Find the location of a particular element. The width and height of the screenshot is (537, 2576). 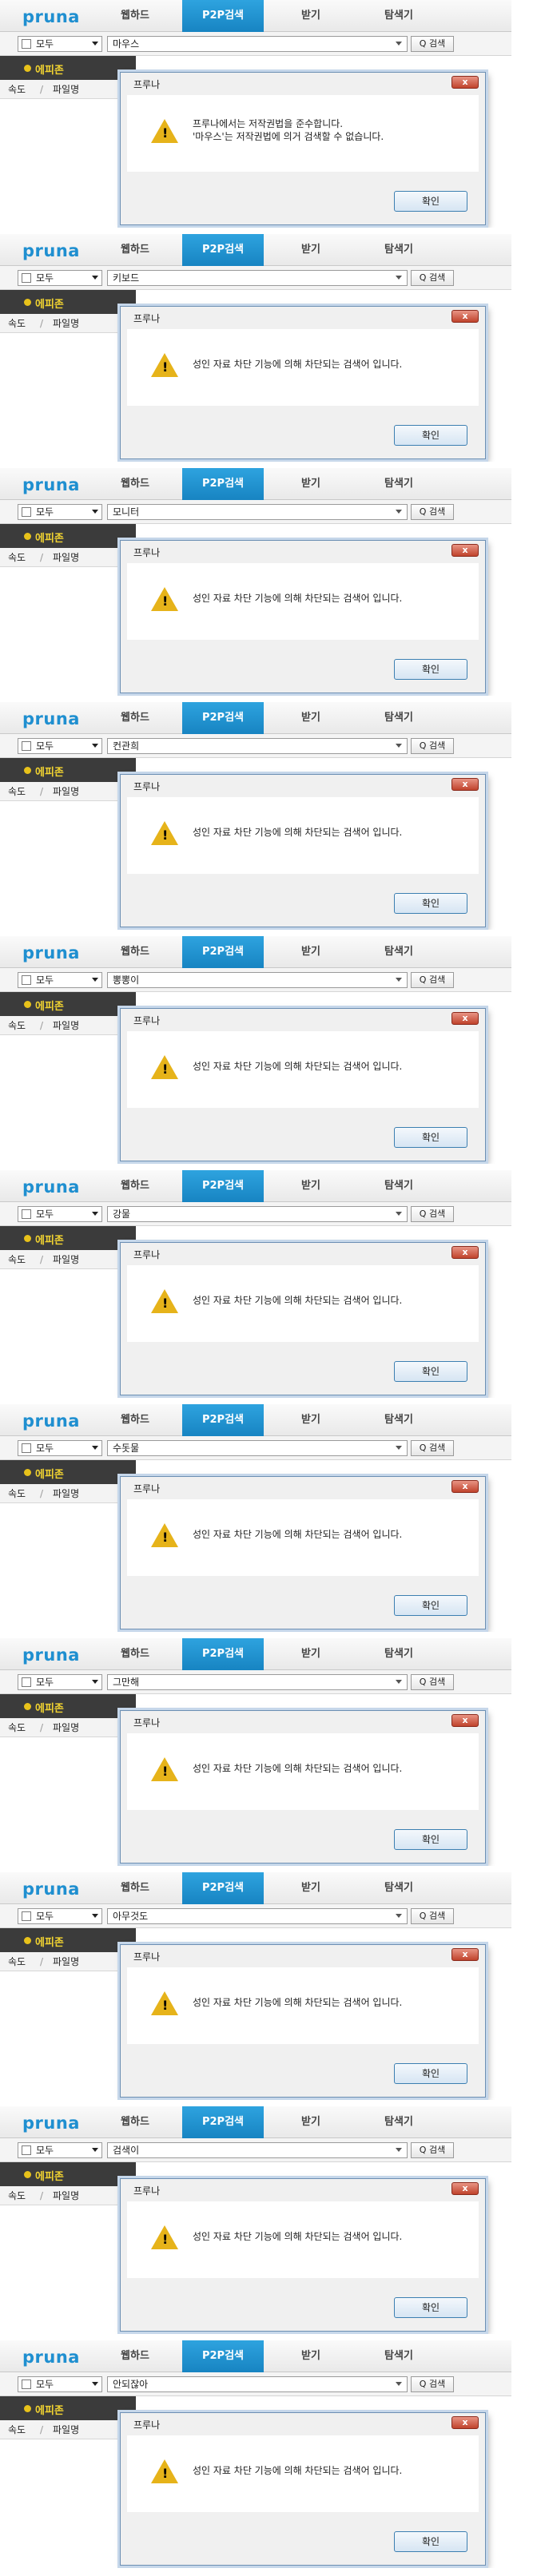

search-input: 강물 is located at coordinates (257, 1214).